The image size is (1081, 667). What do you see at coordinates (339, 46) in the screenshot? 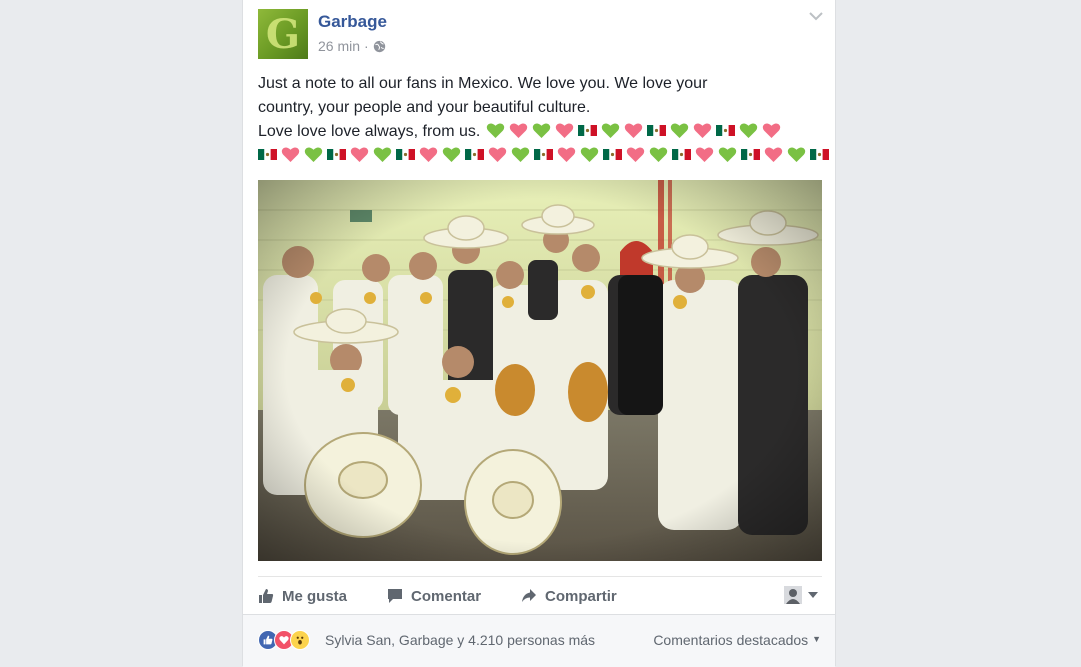
I see `post-timestamp: 26 min` at bounding box center [339, 46].